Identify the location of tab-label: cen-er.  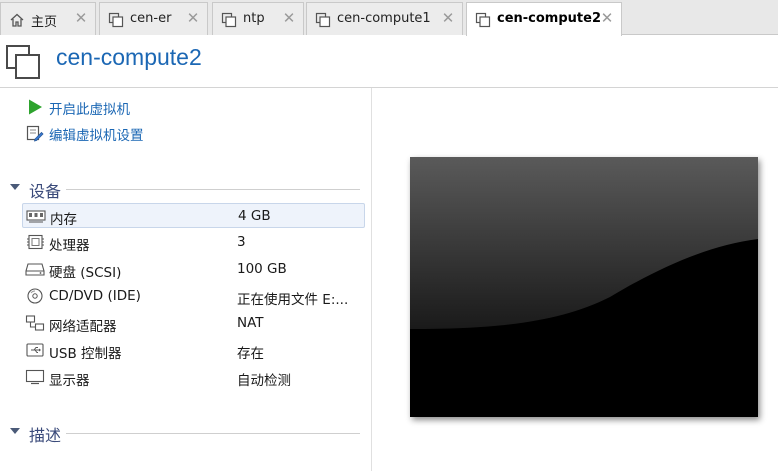
(151, 18).